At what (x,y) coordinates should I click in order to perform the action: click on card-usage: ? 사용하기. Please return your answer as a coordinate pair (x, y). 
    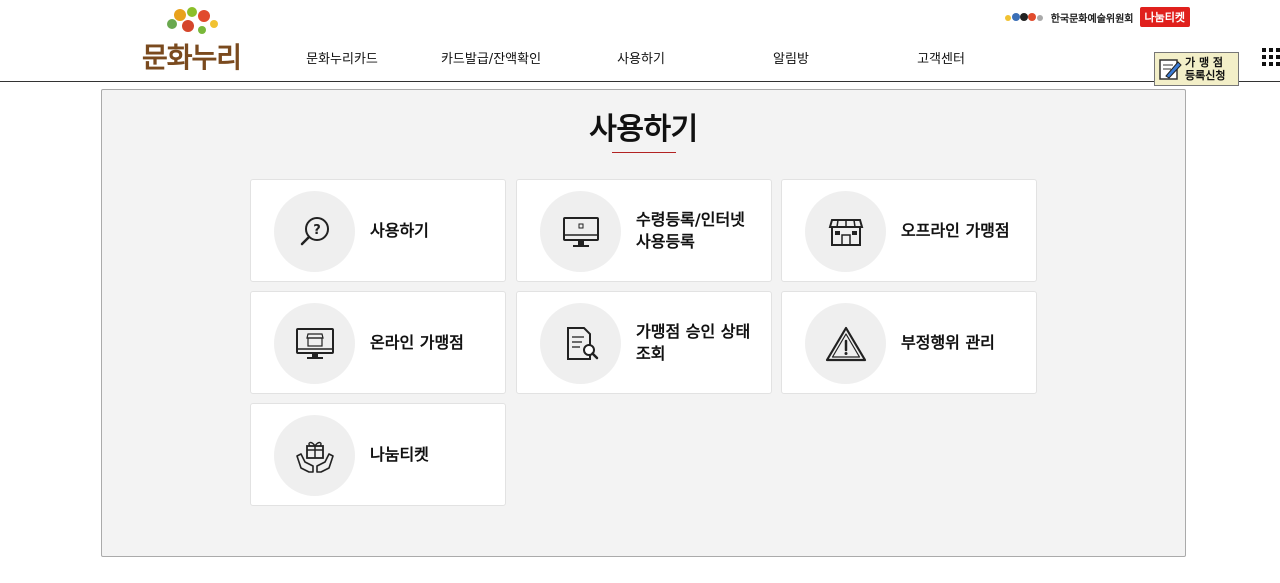
    Looking at the image, I should click on (378, 230).